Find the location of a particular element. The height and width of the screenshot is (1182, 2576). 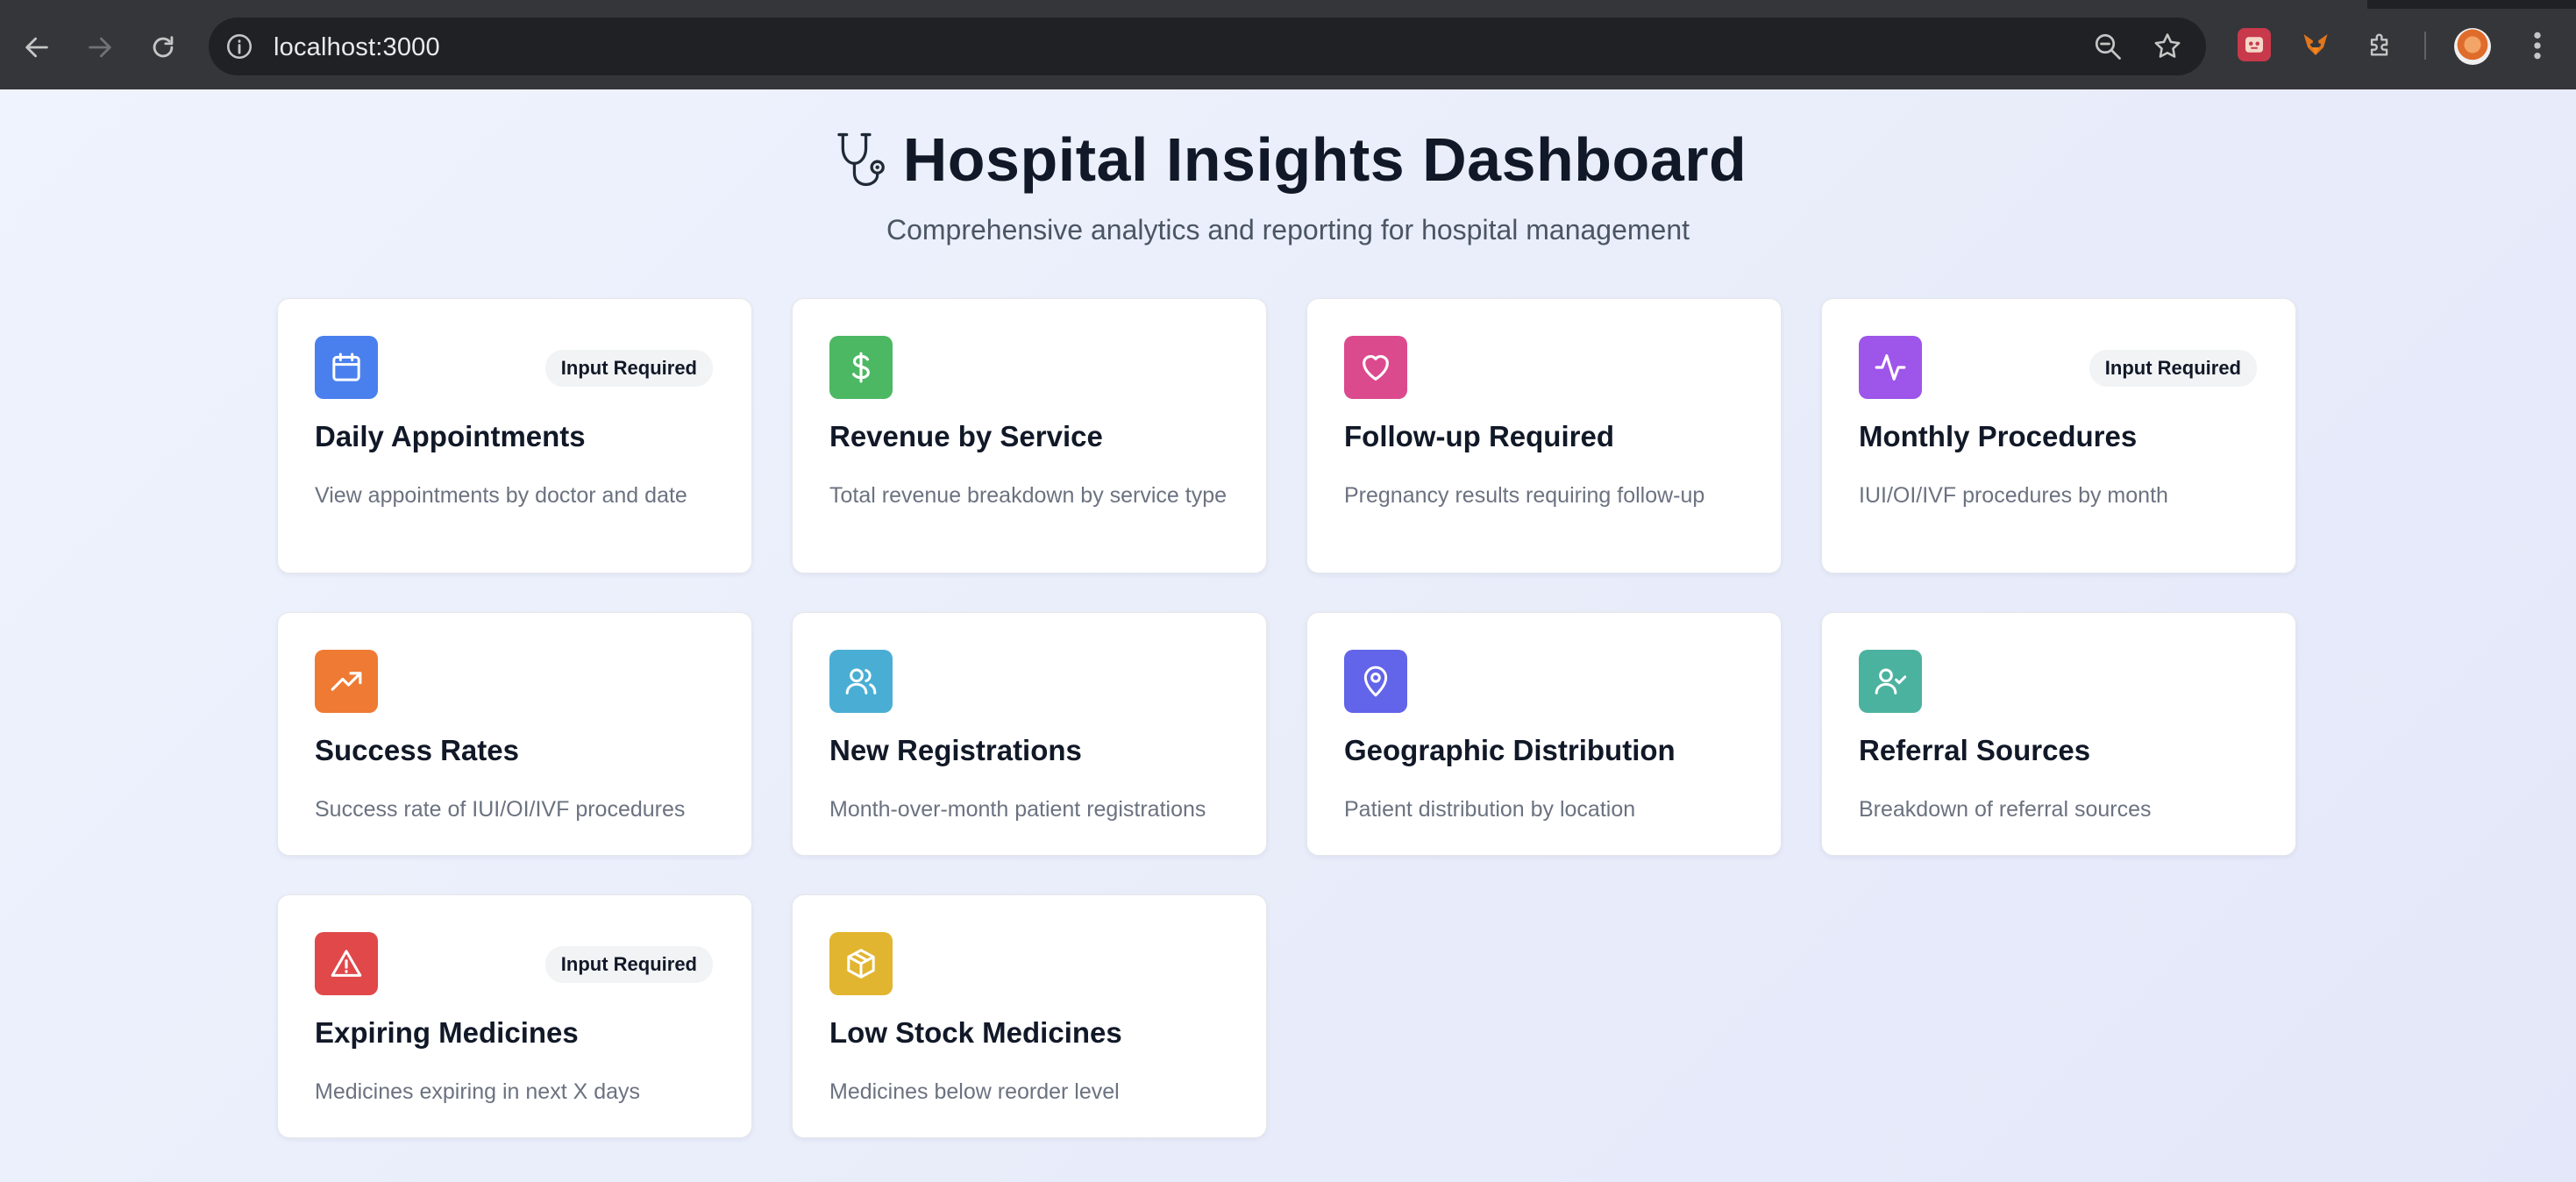

zoom-icon is located at coordinates (2108, 46).